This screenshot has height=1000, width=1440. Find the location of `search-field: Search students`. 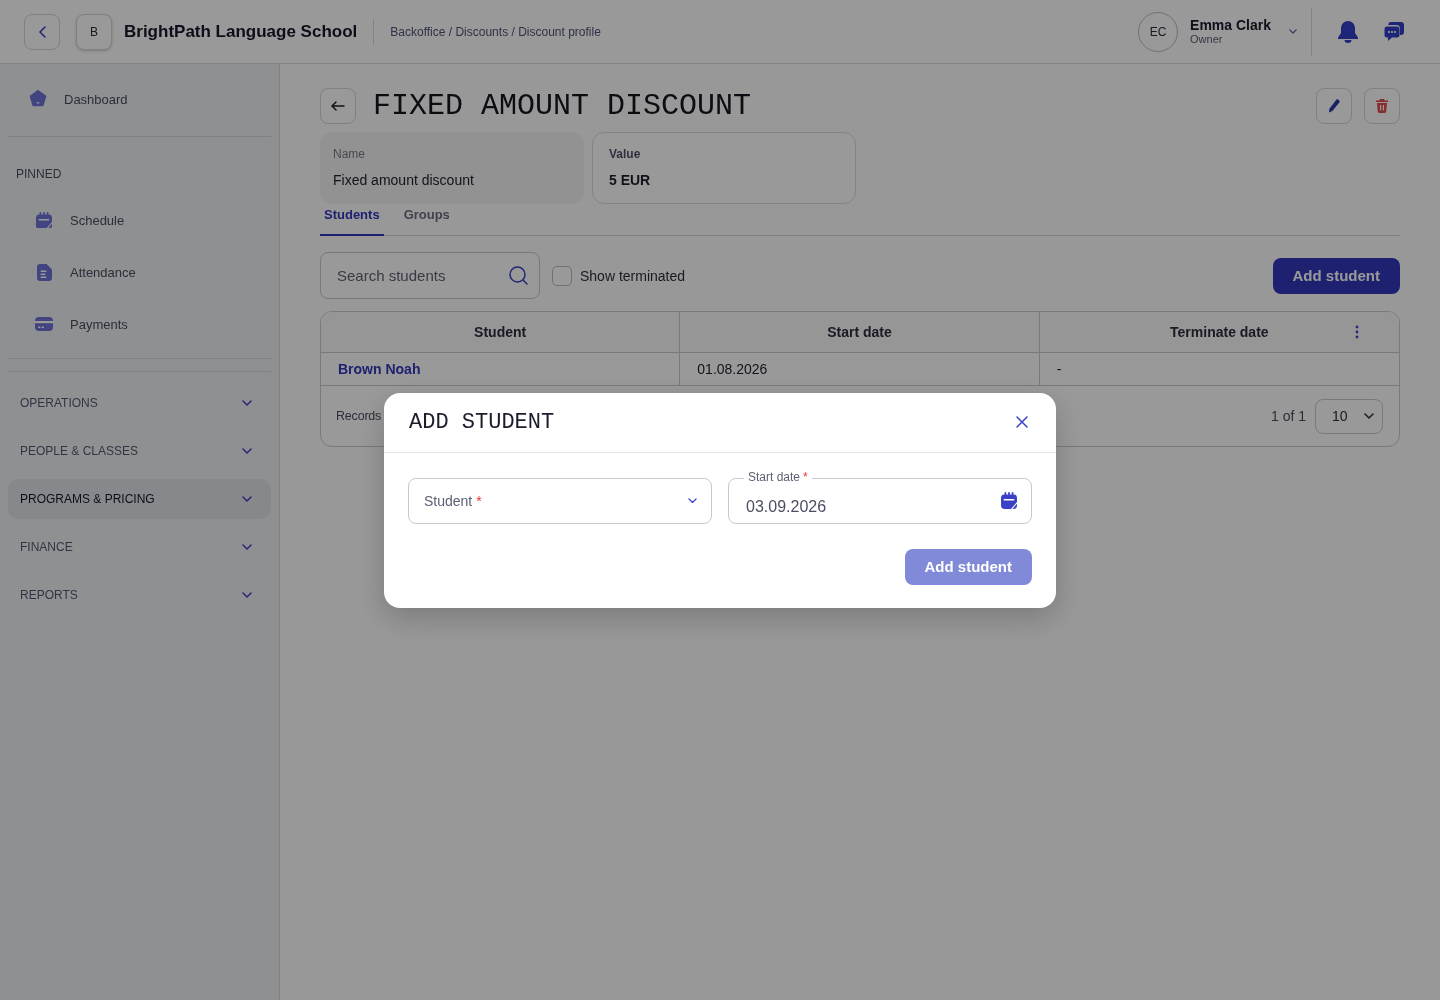

search-field: Search students is located at coordinates (430, 275).